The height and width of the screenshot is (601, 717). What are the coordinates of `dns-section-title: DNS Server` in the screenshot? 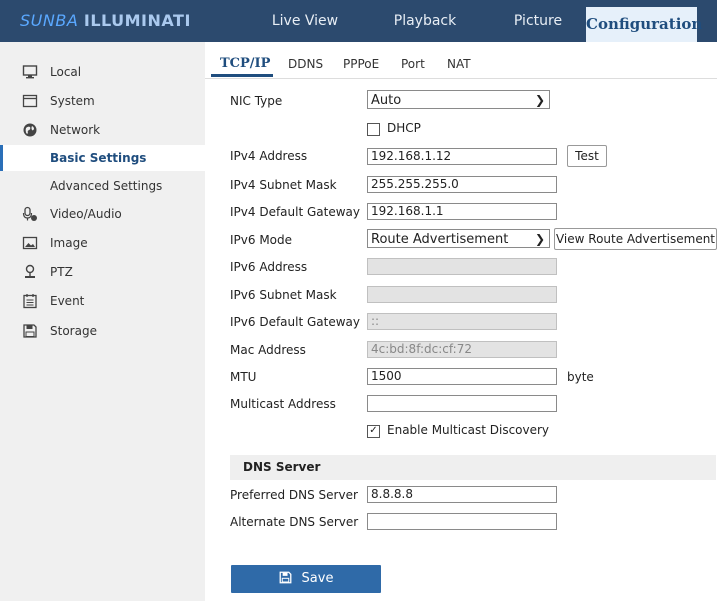 It's located at (282, 467).